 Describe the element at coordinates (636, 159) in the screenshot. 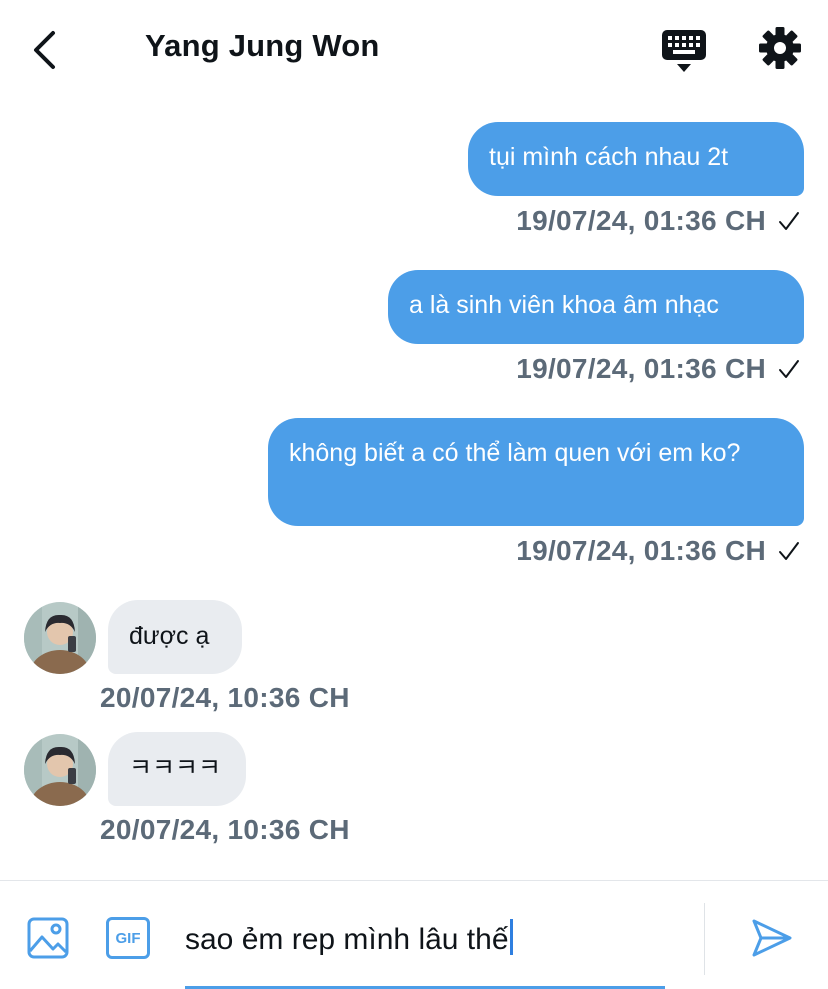

I see `outgoing-message-bubble: tụi mình cách nhau 2t` at that location.